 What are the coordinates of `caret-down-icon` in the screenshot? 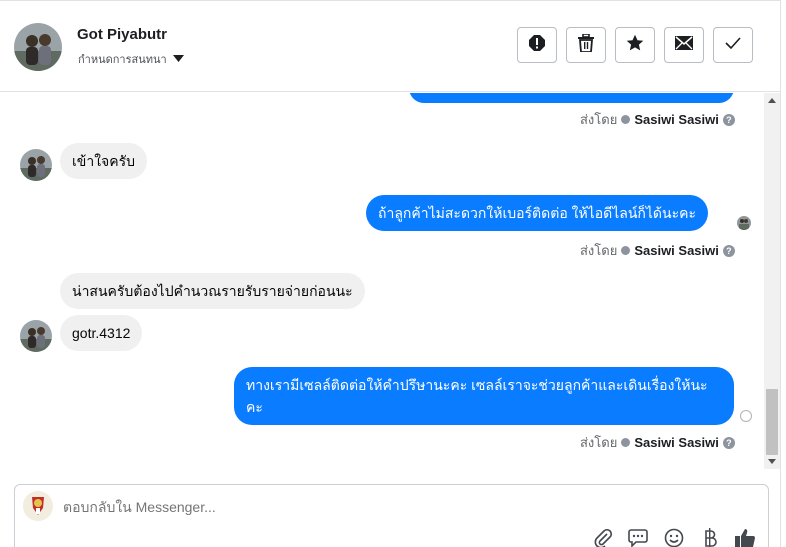 It's located at (178, 59).